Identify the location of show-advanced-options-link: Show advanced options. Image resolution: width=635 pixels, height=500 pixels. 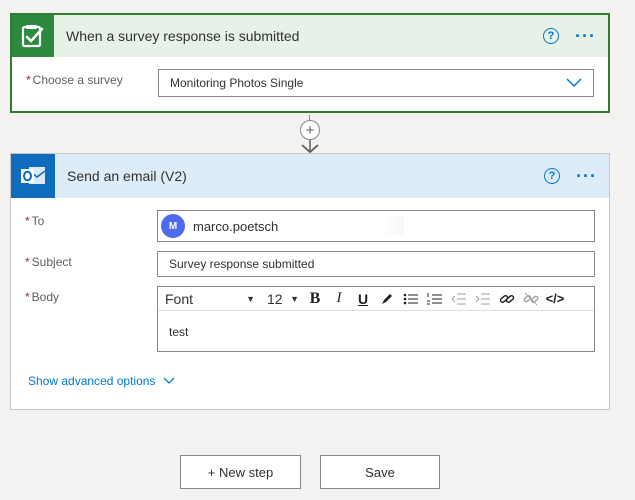
(101, 381).